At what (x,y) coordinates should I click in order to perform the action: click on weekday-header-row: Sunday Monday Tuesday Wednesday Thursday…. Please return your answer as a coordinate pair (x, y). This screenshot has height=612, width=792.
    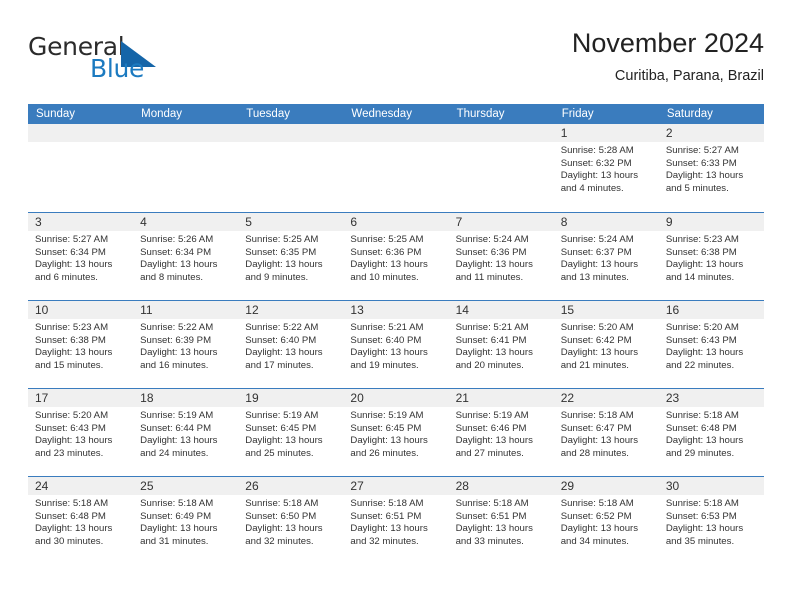
    Looking at the image, I should click on (396, 114).